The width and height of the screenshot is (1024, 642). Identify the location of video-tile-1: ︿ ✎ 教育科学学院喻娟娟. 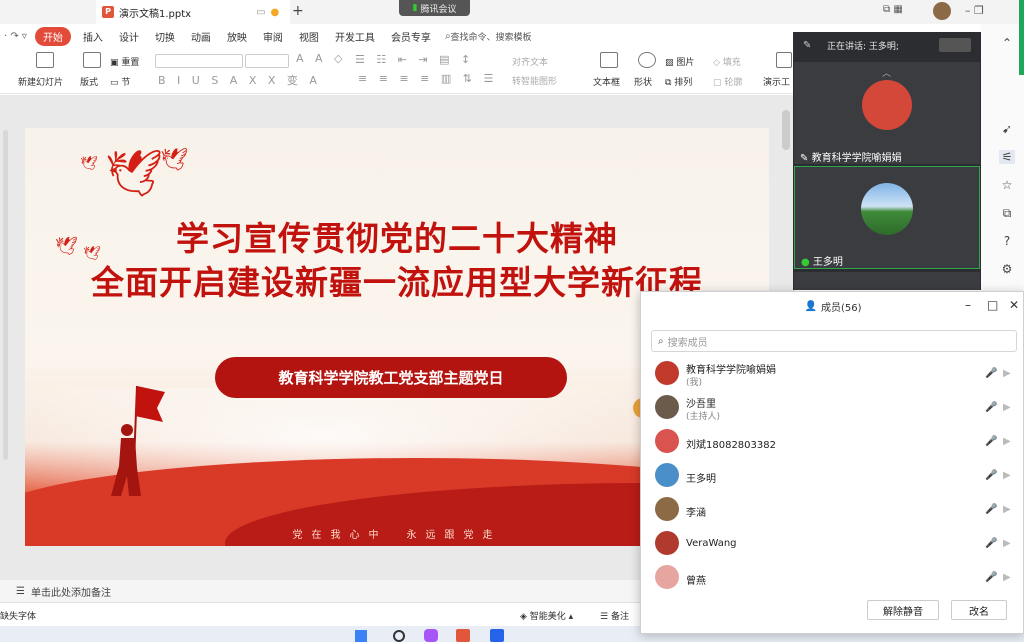
(887, 113).